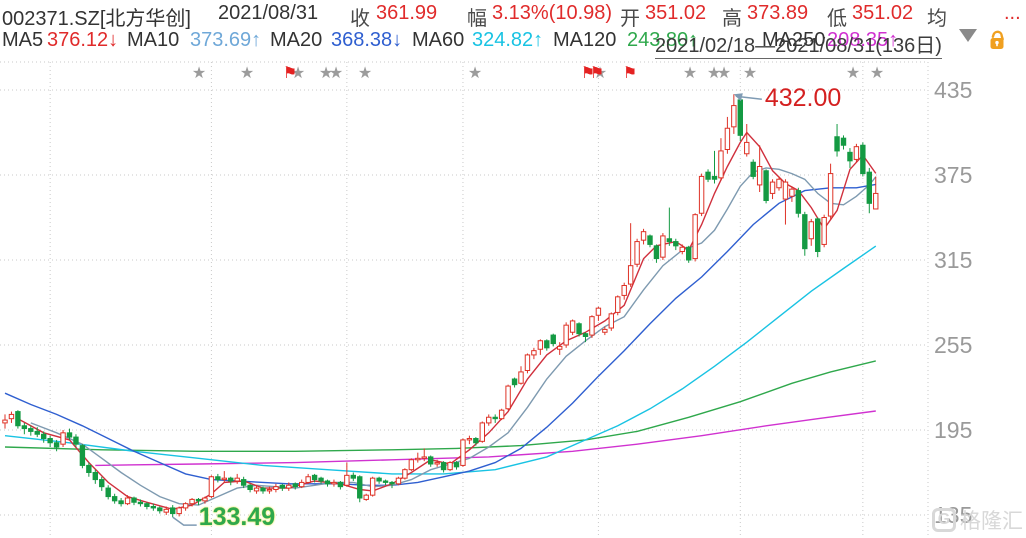  Describe the element at coordinates (968, 35) in the screenshot. I see `chevron-down-icon` at that location.